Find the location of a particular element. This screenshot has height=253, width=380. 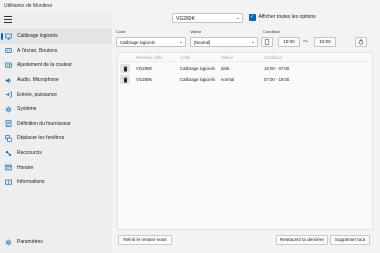

open-file-button is located at coordinates (267, 42).